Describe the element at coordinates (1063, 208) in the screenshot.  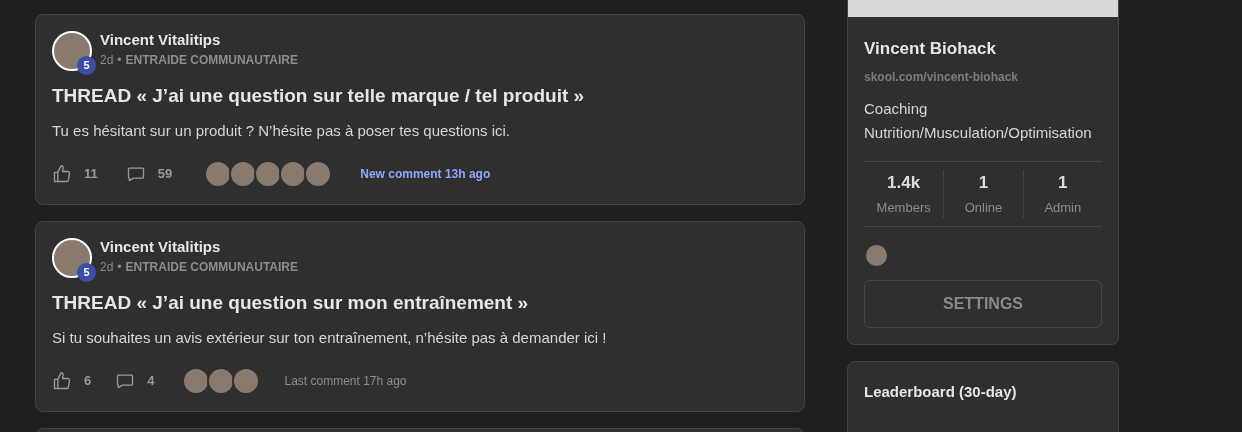
I see `stat-label: Admin` at that location.